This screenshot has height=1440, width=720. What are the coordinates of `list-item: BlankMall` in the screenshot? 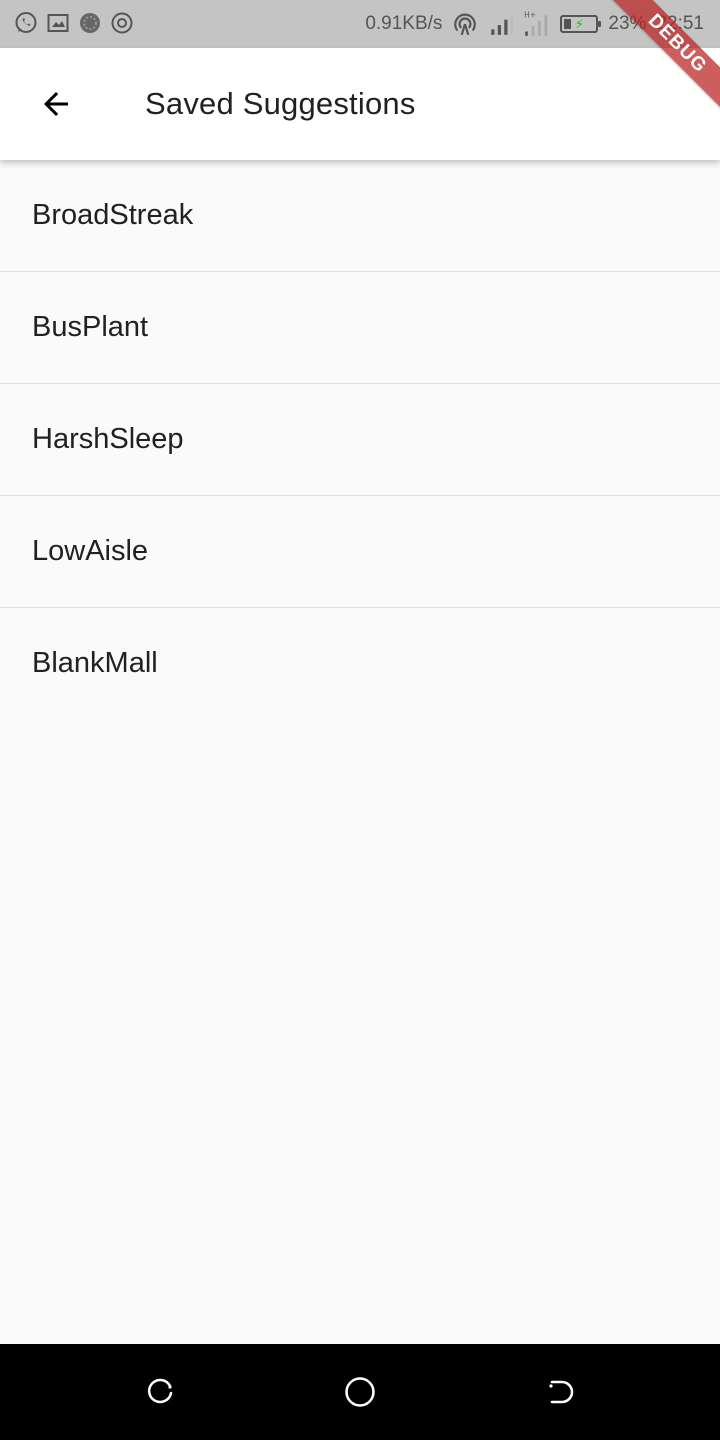 It's located at (360, 663).